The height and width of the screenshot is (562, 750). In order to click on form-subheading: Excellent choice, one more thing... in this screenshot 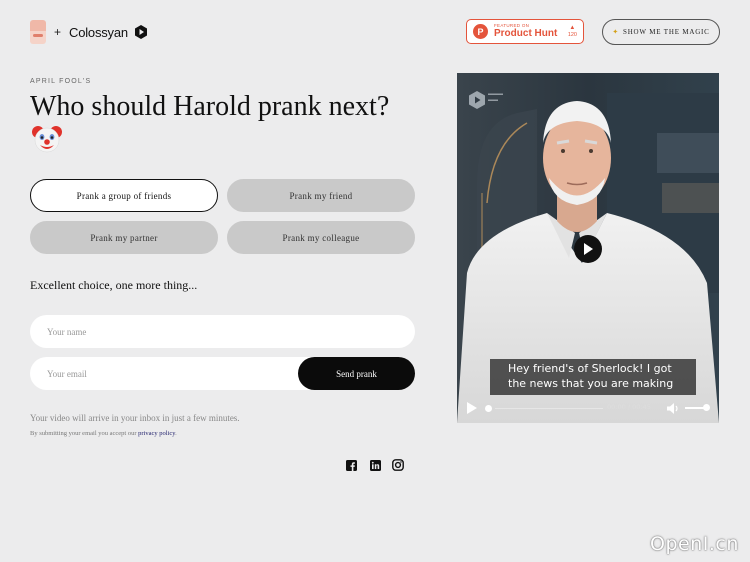, I will do `click(114, 285)`.